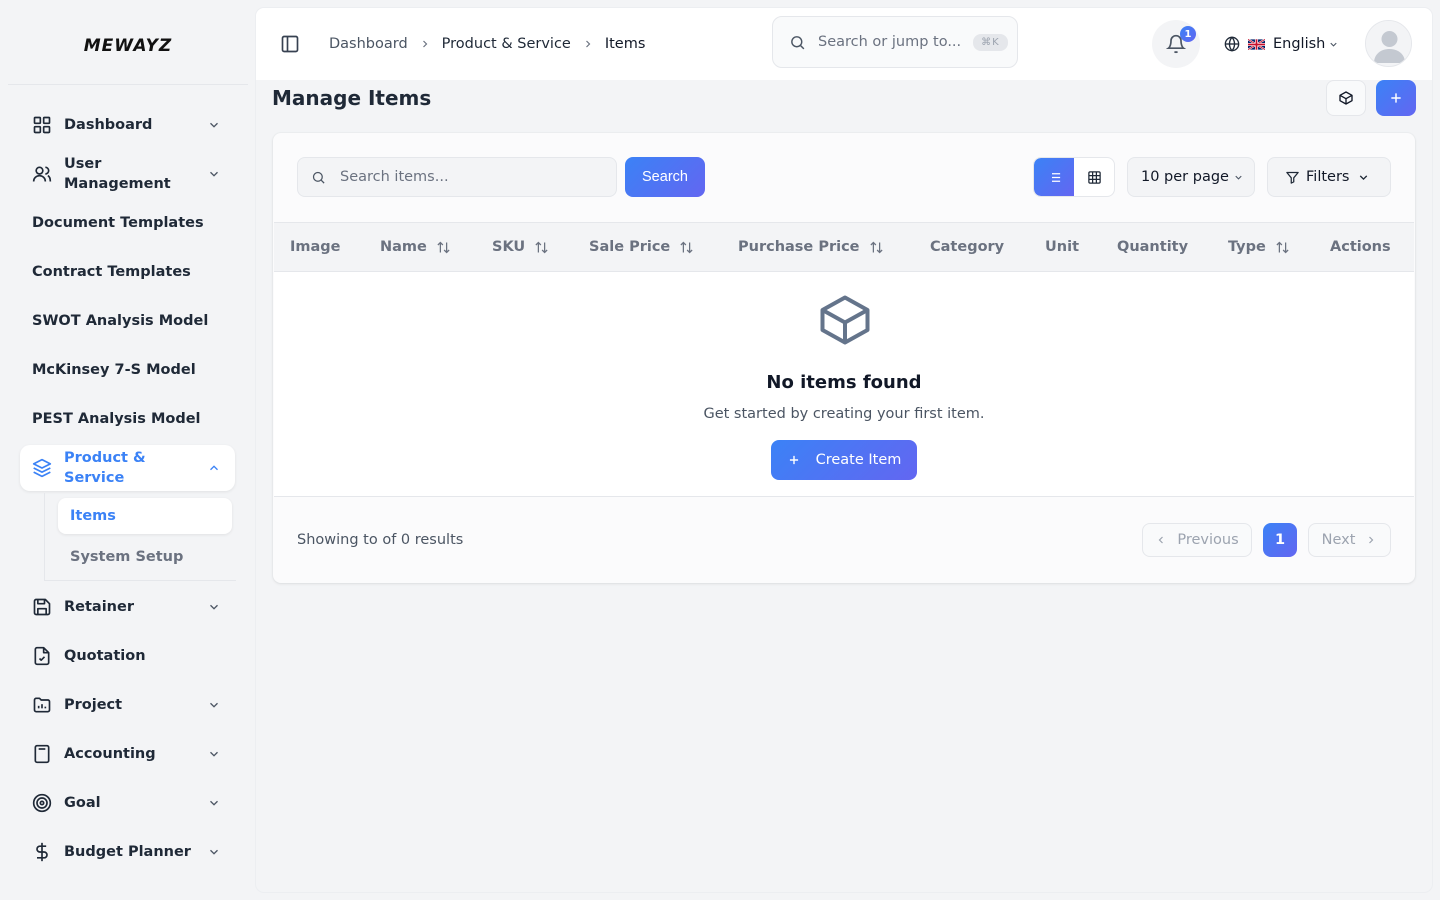 The height and width of the screenshot is (900, 1440). I want to click on sidebar-item-product-service: Product & Service, so click(127, 468).